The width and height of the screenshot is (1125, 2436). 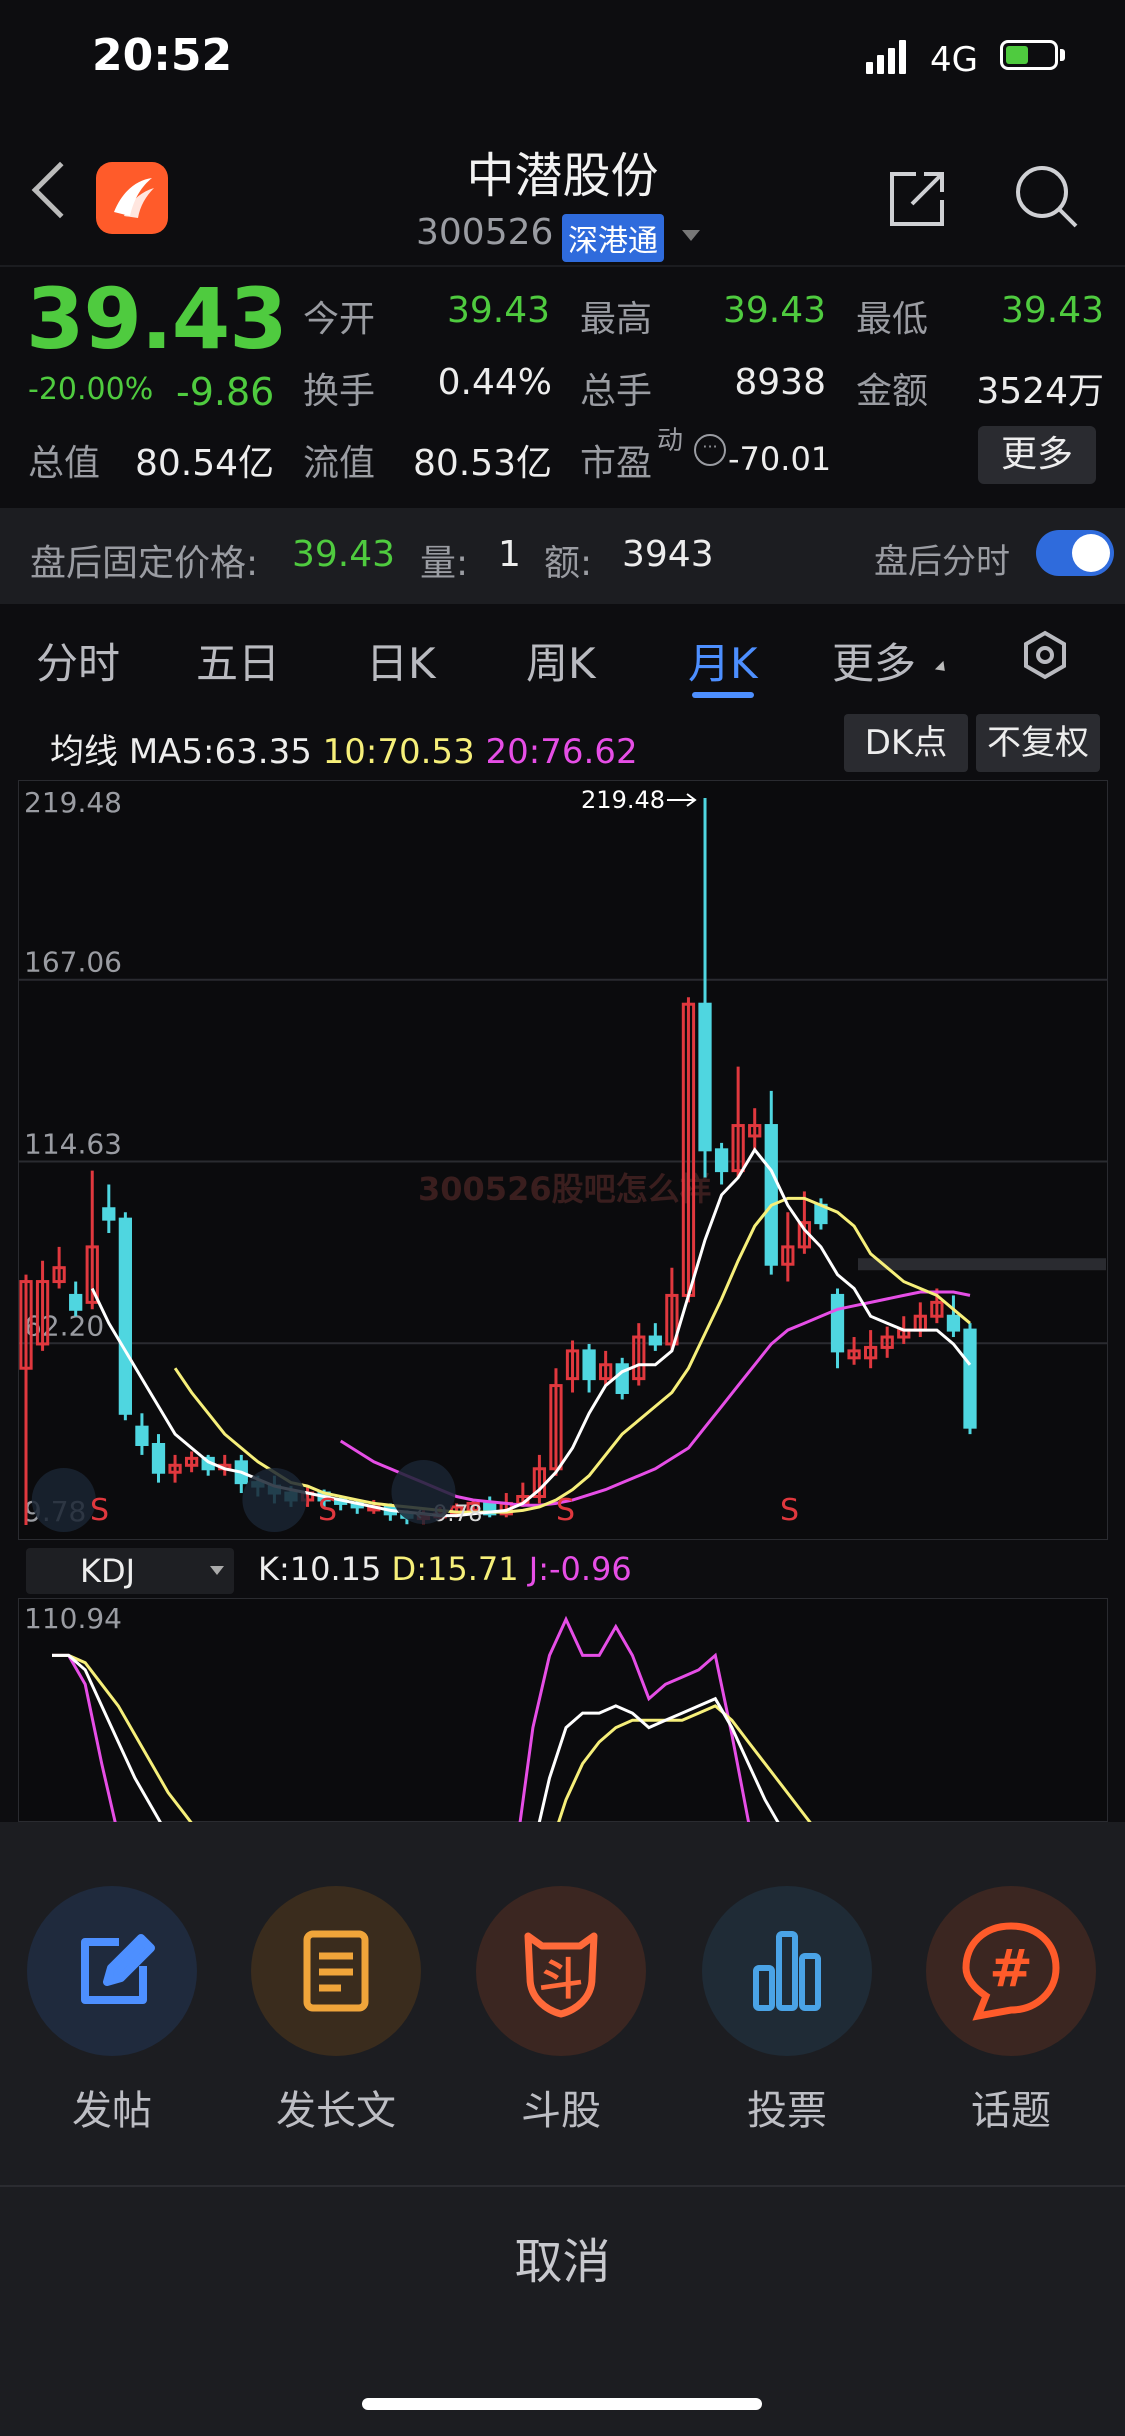 What do you see at coordinates (398, 752) in the screenshot?
I see `ma10-value: 10:70.53` at bounding box center [398, 752].